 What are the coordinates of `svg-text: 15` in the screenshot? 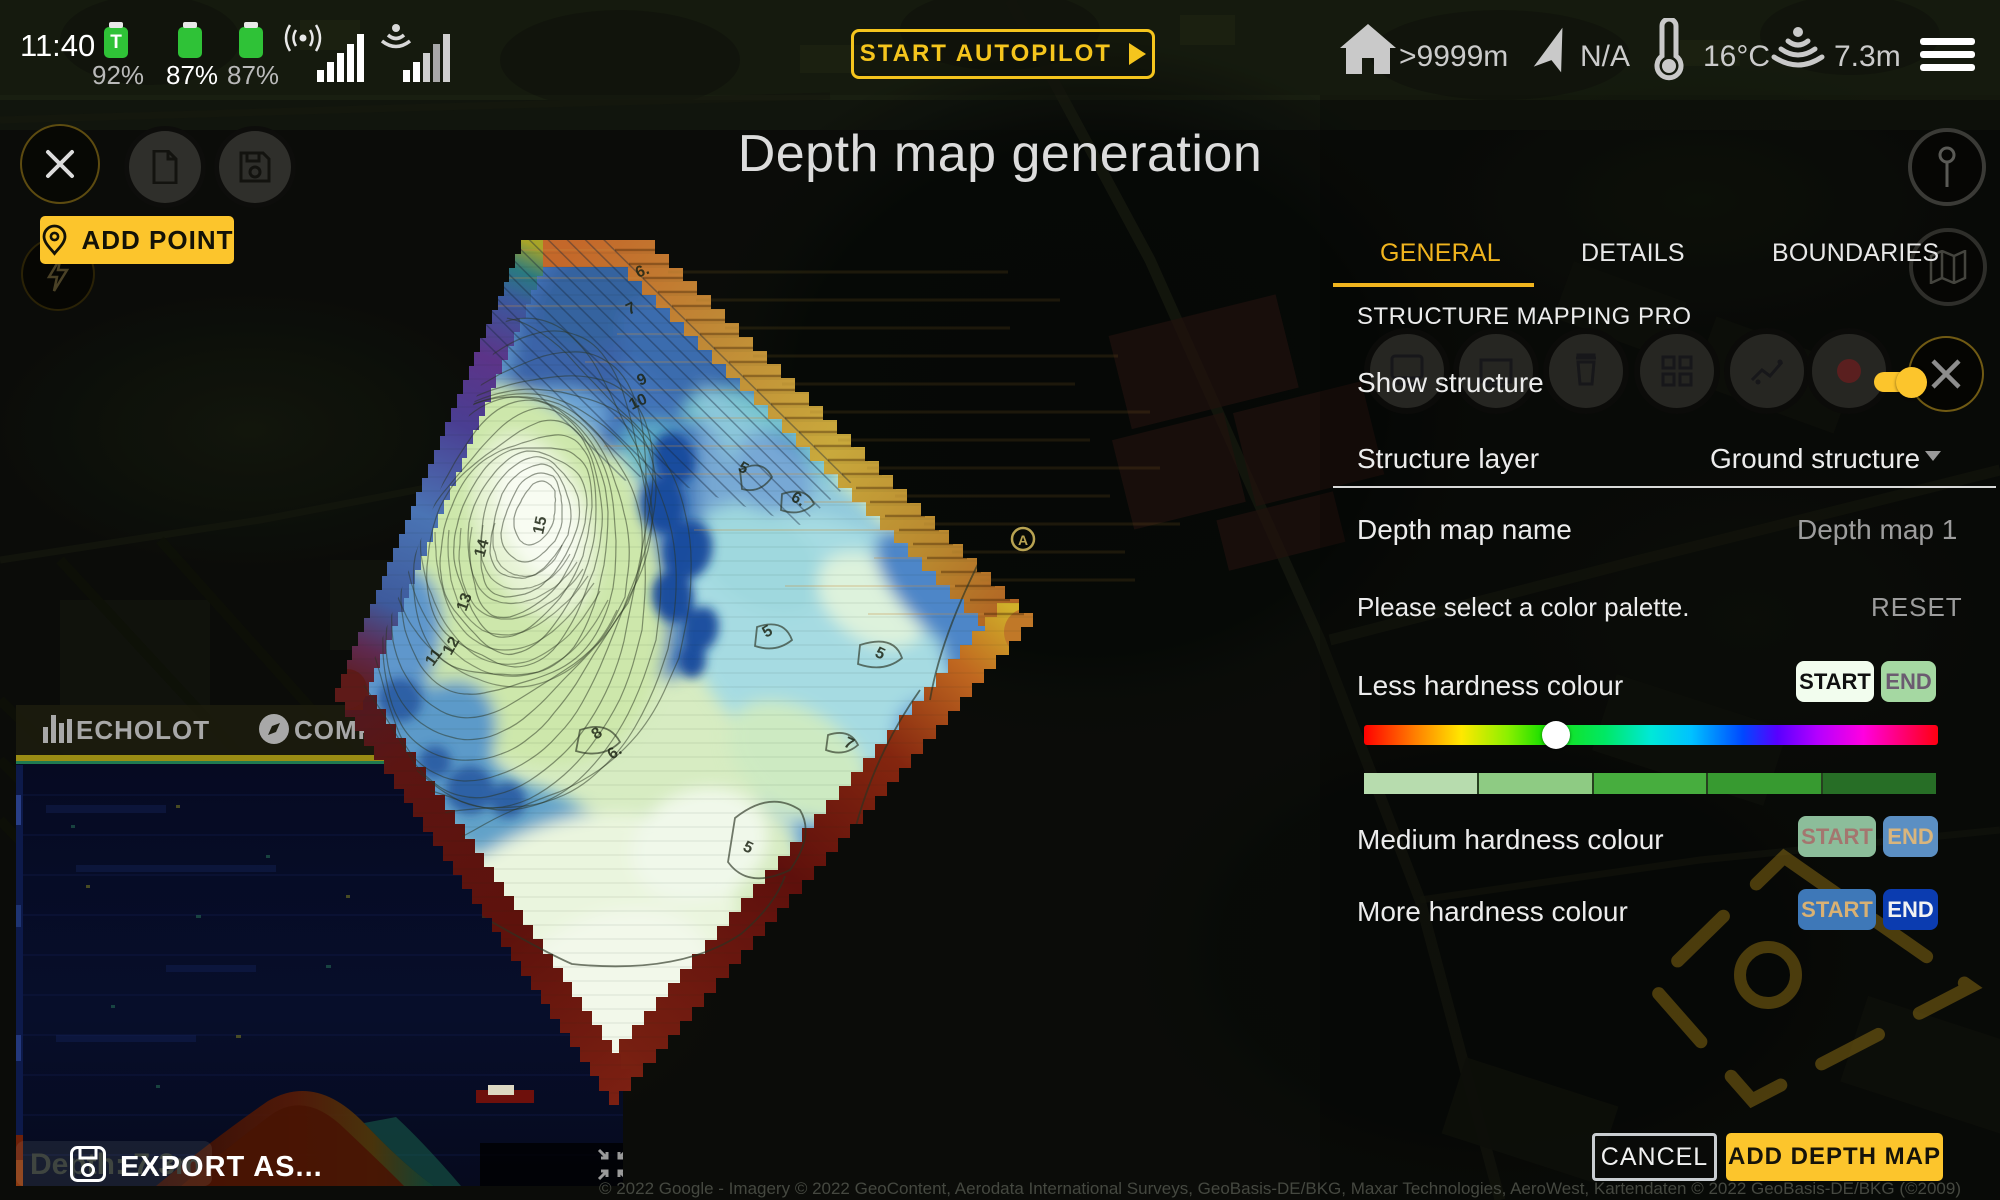 It's located at (540, 525).